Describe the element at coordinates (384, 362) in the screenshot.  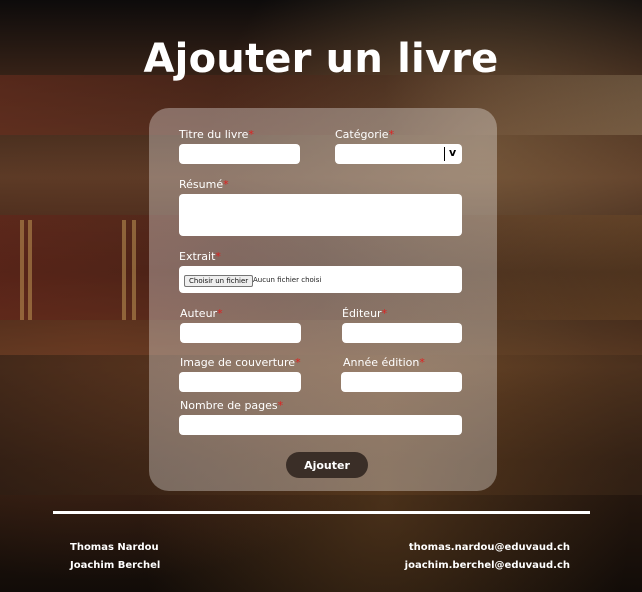
I see `year-label: Année édition*` at that location.